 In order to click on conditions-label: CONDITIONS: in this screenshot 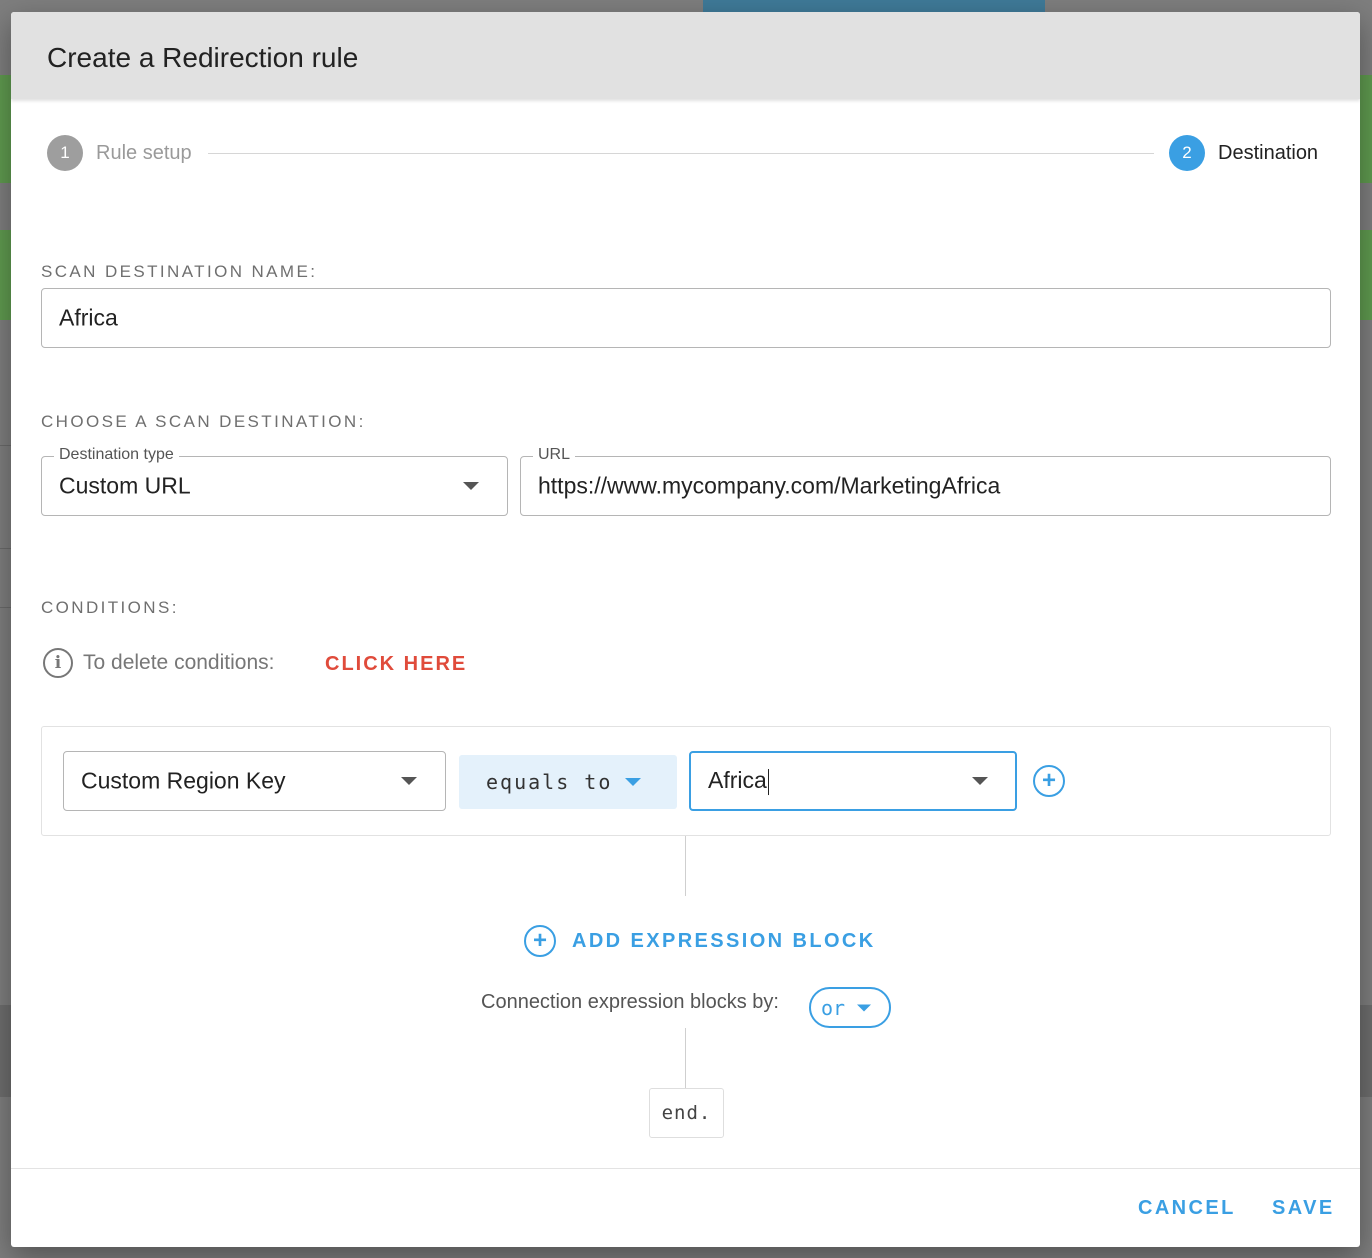, I will do `click(110, 607)`.